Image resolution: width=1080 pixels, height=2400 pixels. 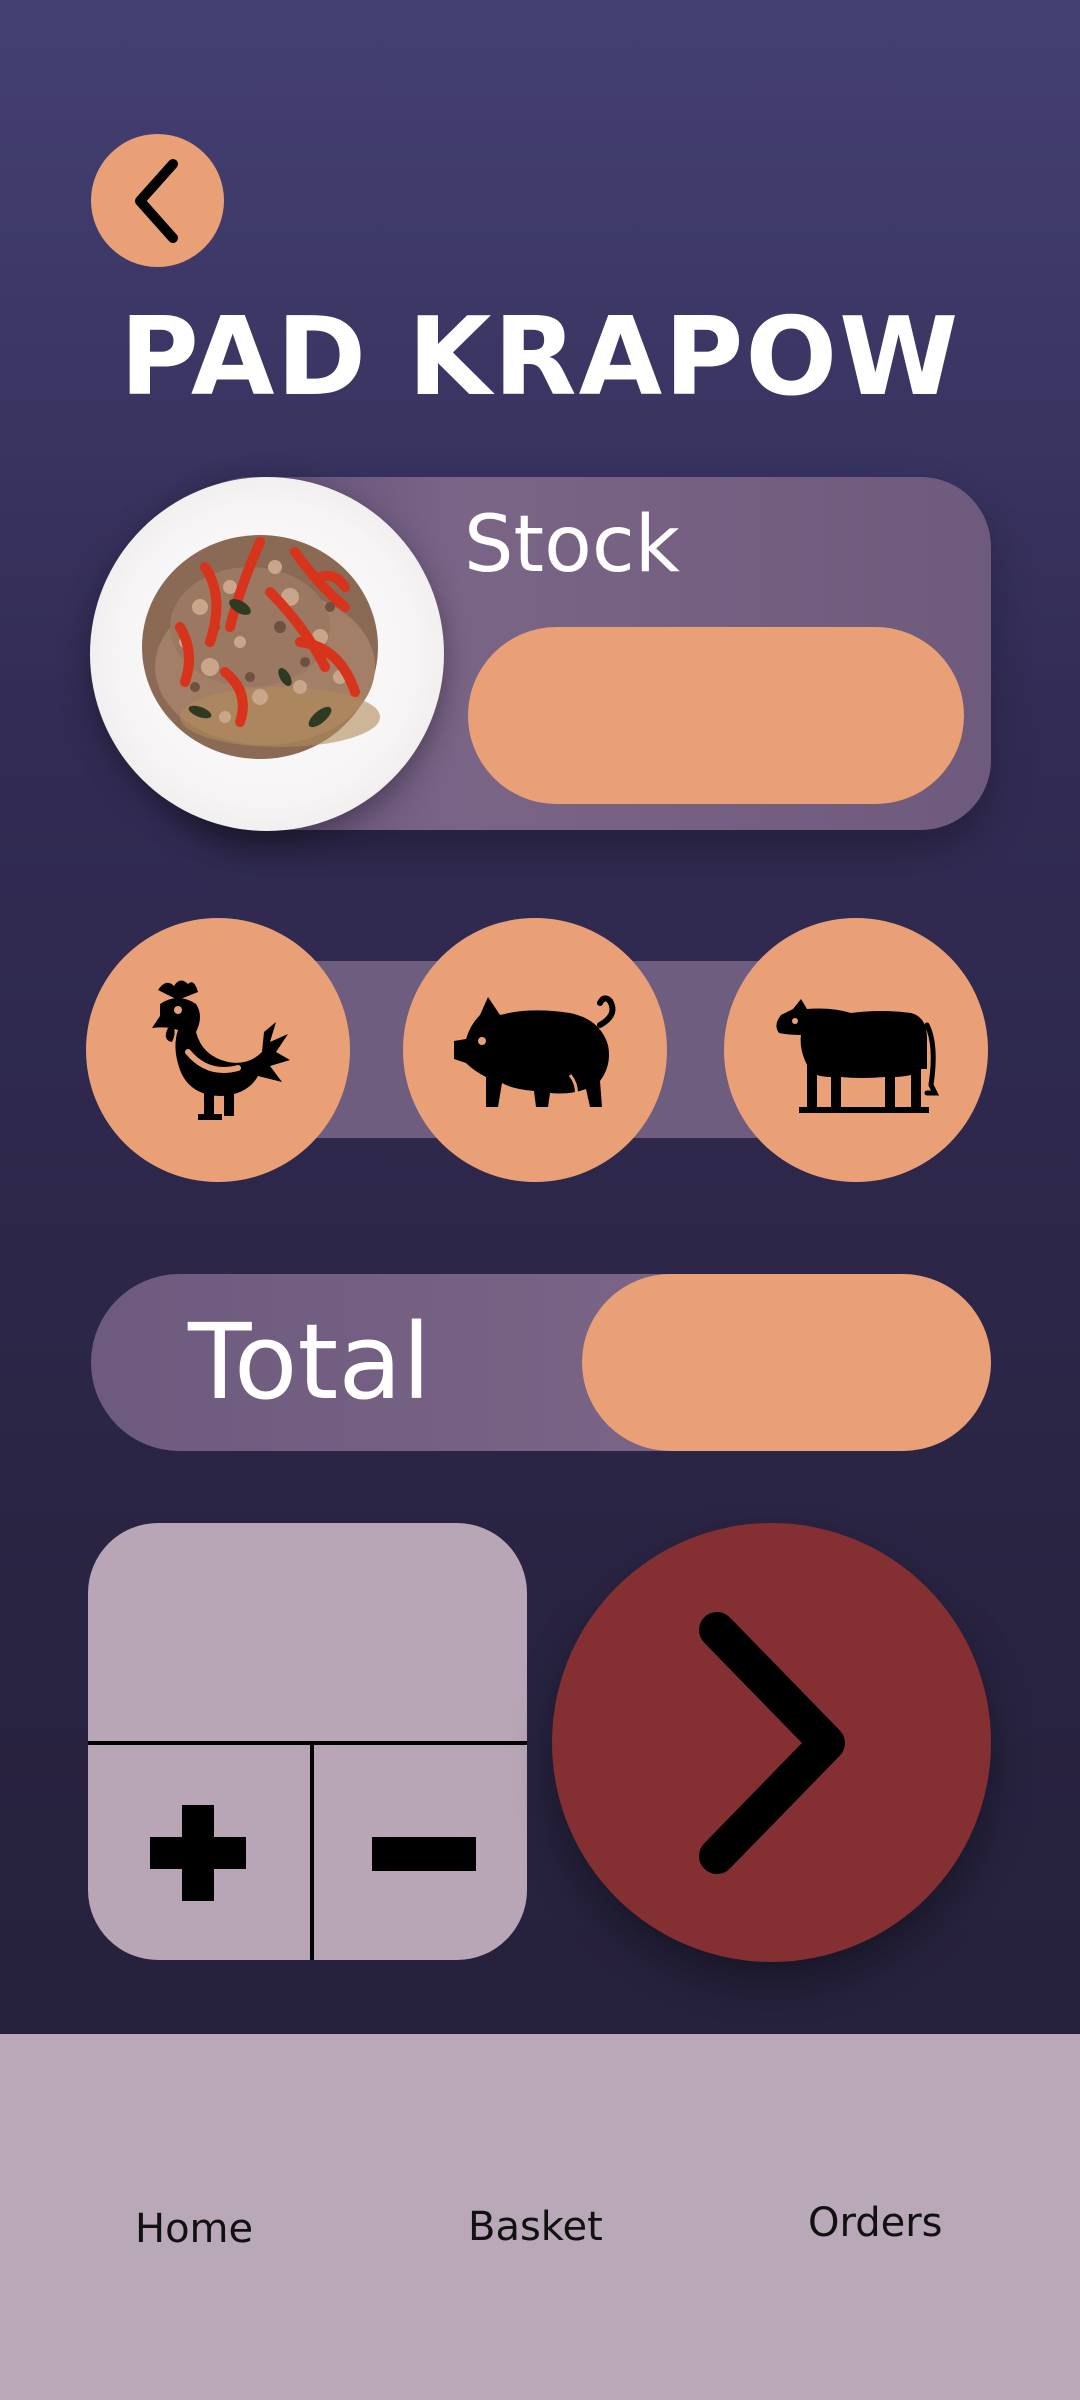 I want to click on quantity-display, so click(x=307, y=1632).